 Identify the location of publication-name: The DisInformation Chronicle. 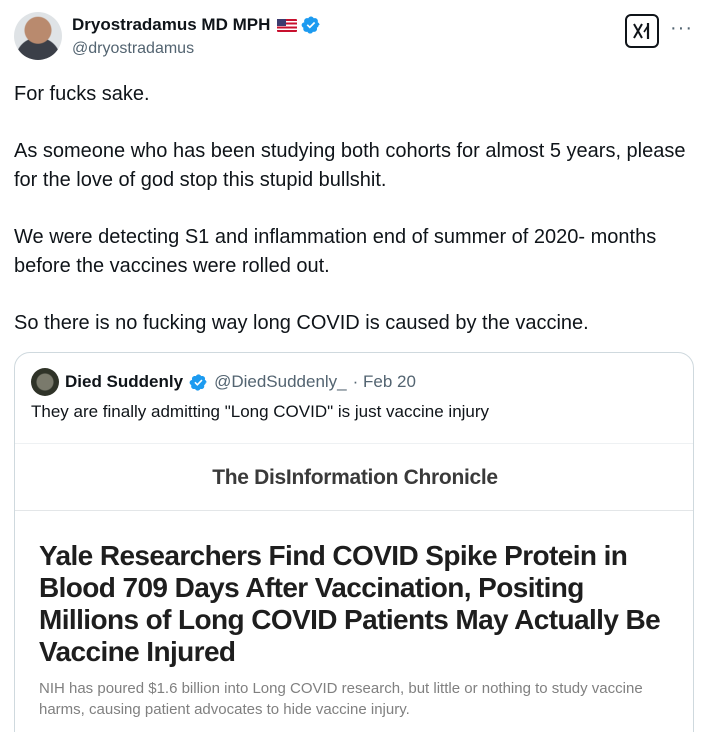
(355, 477).